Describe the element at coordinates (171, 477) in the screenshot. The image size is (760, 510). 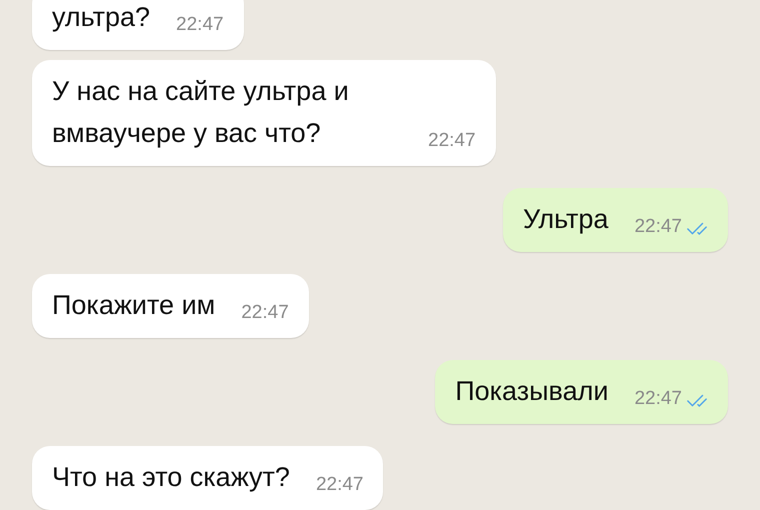
I see `message-text: Что на это скажут?` at that location.